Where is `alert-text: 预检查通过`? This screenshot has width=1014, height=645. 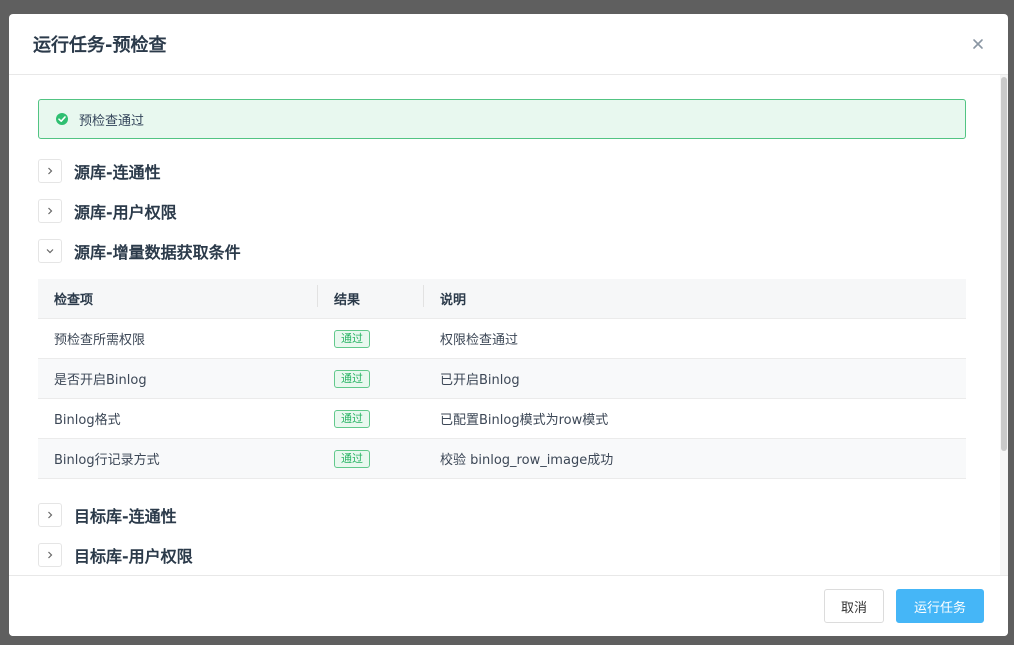
alert-text: 预检查通过 is located at coordinates (112, 121).